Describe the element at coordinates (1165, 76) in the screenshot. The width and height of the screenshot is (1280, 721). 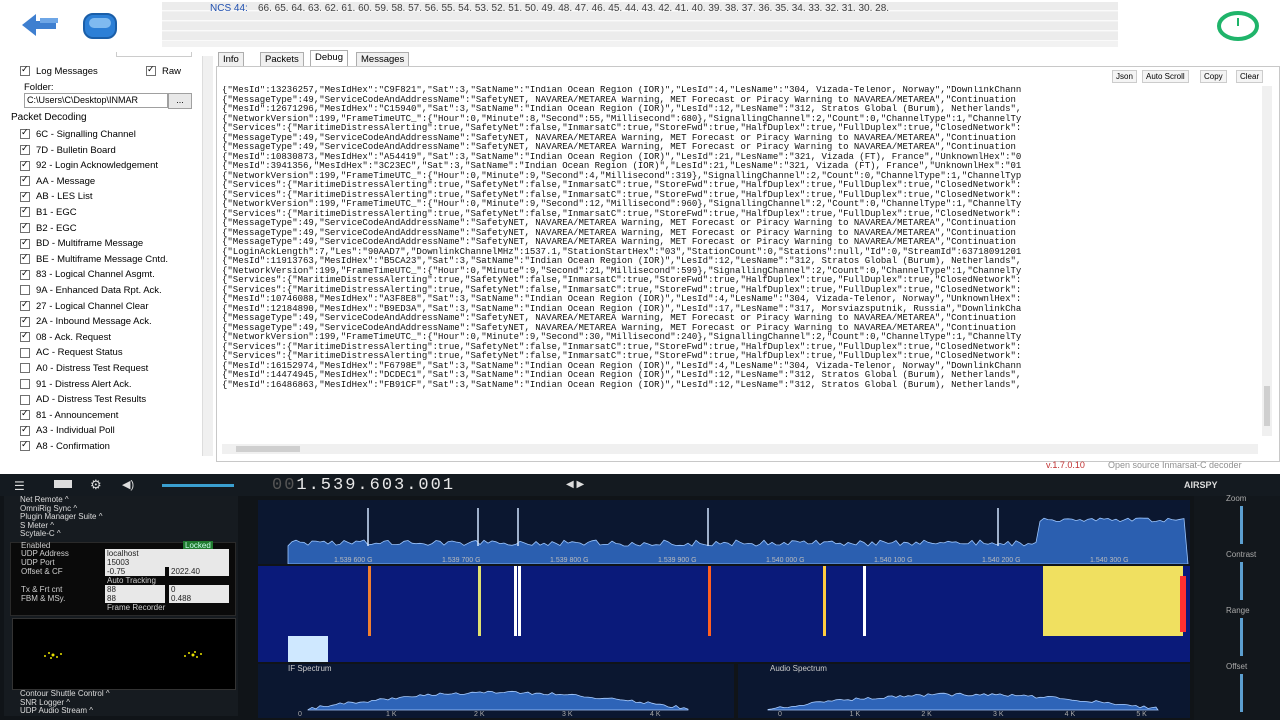
I see `auto-scroll-button: Auto Scroll` at that location.